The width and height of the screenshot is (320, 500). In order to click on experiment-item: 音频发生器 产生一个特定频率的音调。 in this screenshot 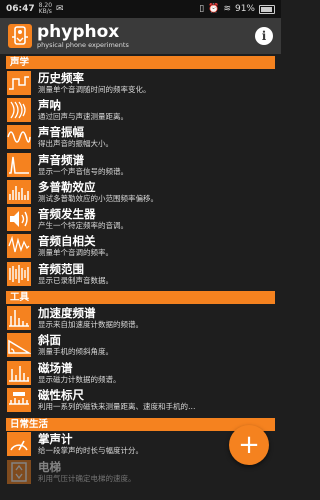, I will do `click(140, 219)`.